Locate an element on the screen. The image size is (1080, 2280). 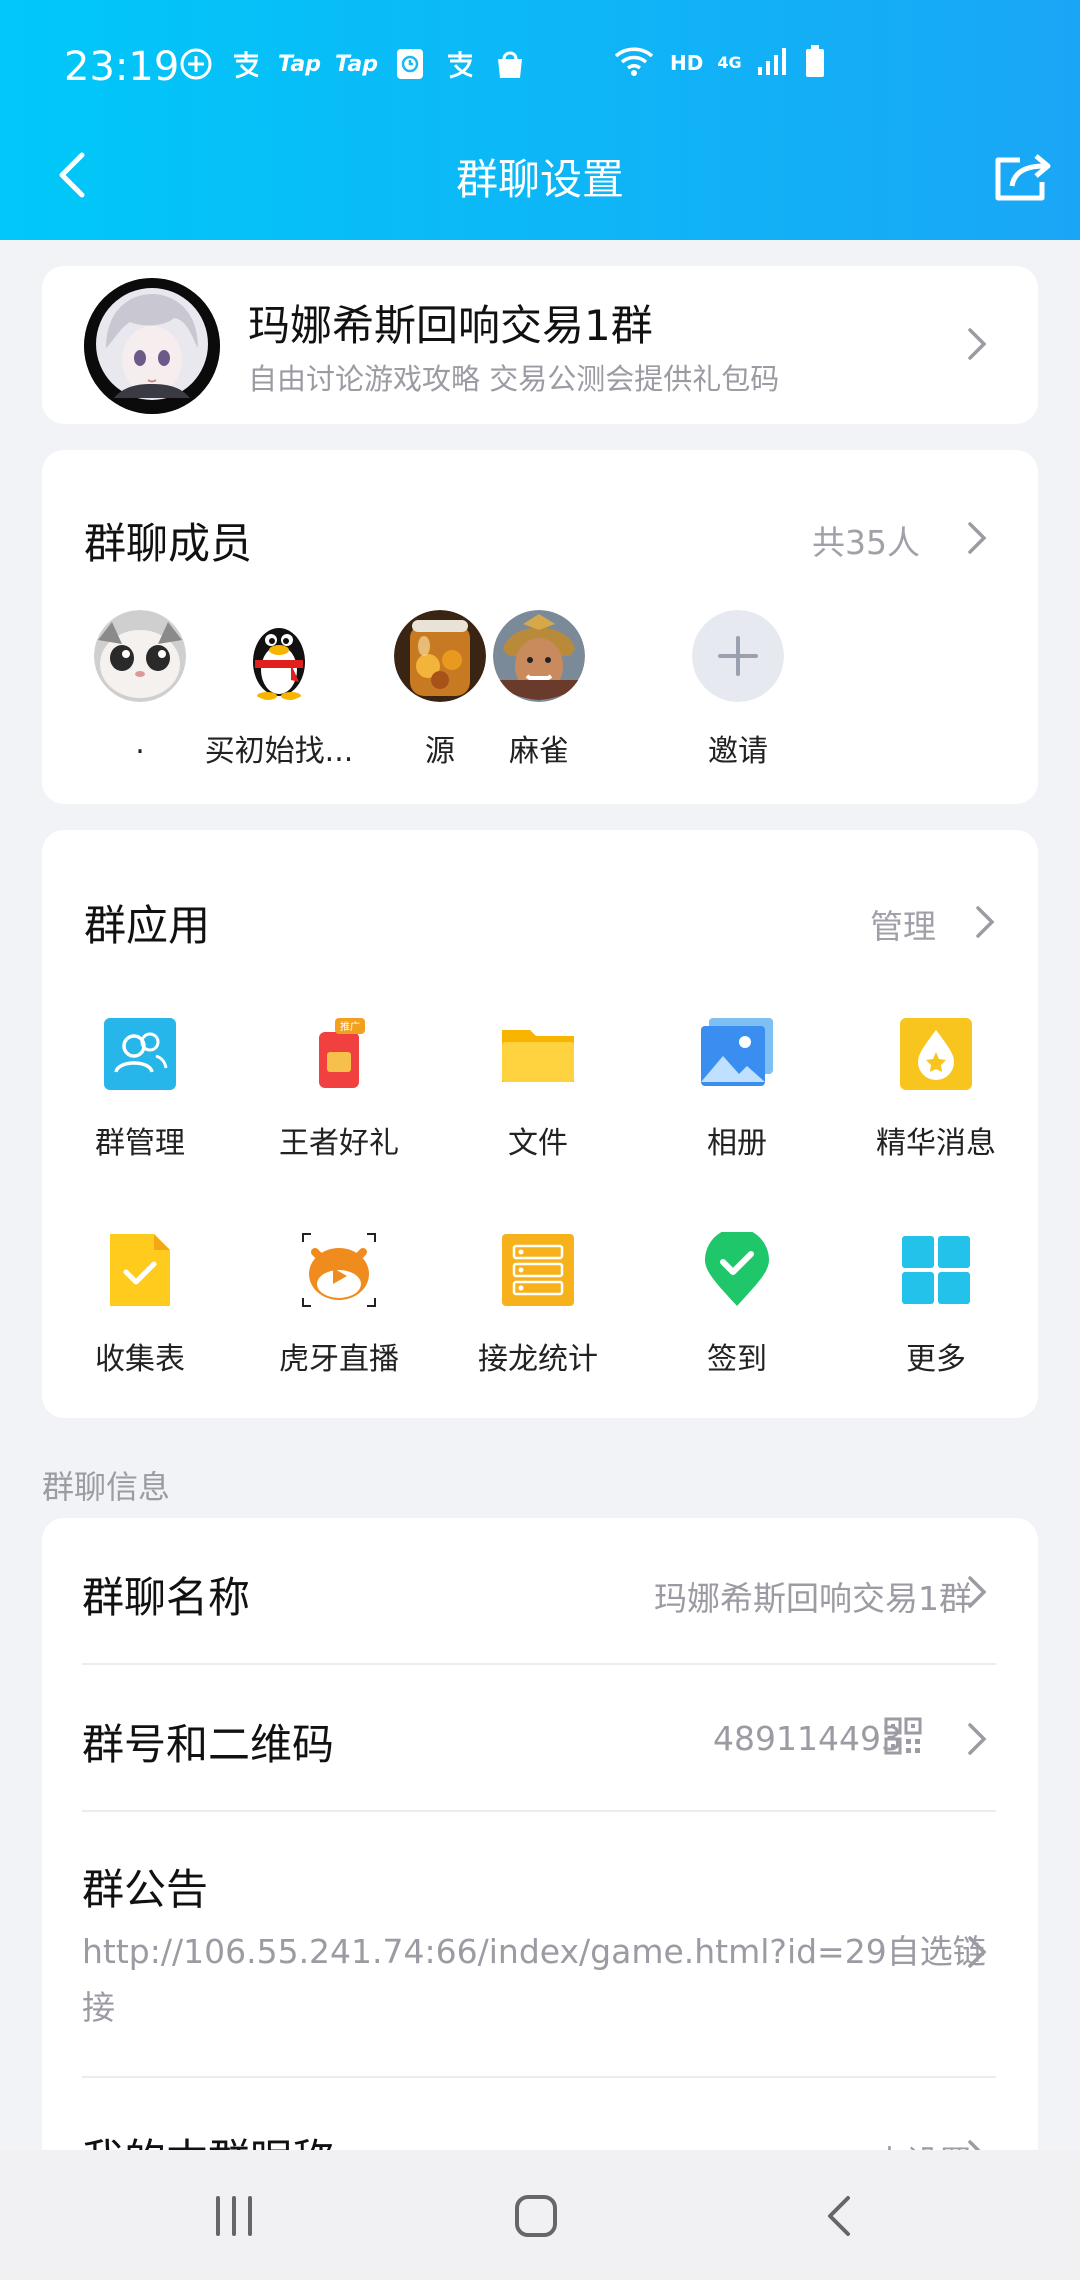
share-button is located at coordinates (1022, 176).